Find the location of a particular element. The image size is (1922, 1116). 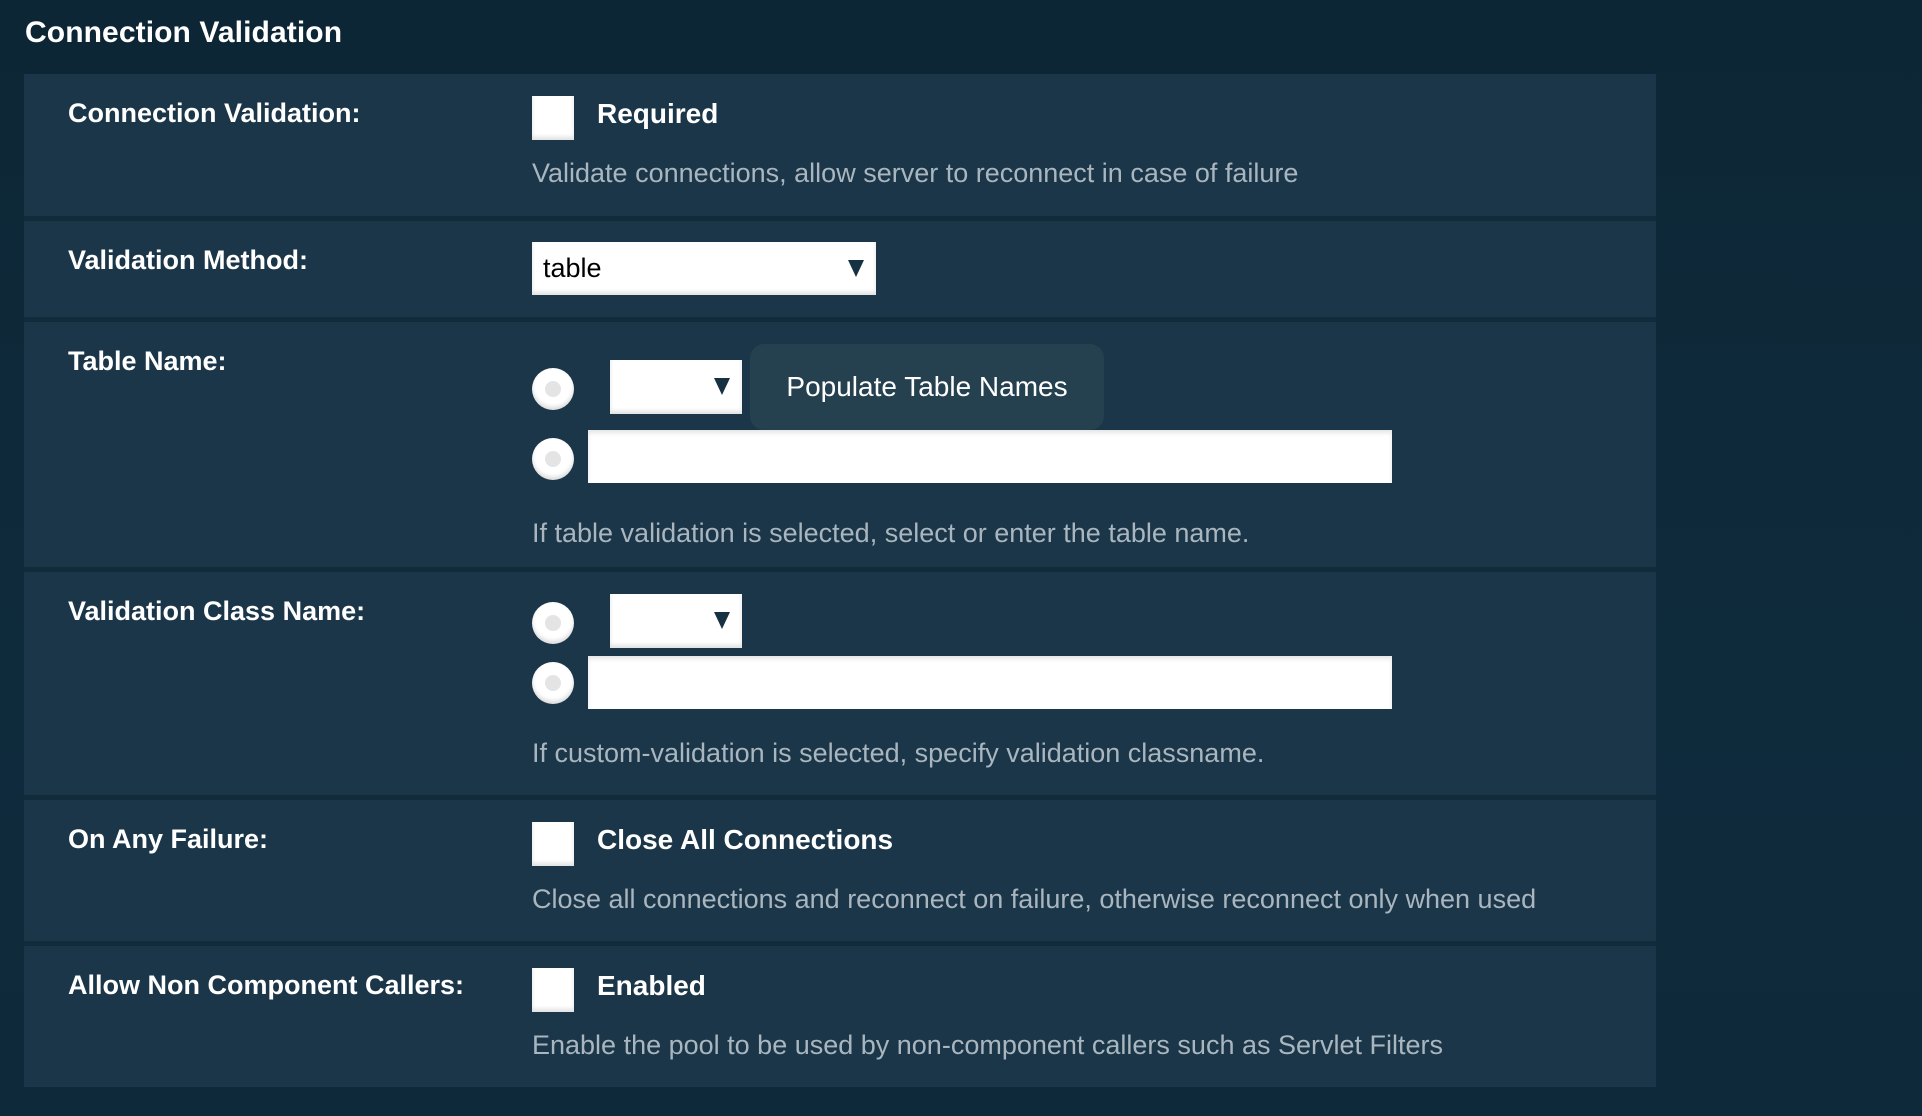

table-name-select is located at coordinates (676, 387).